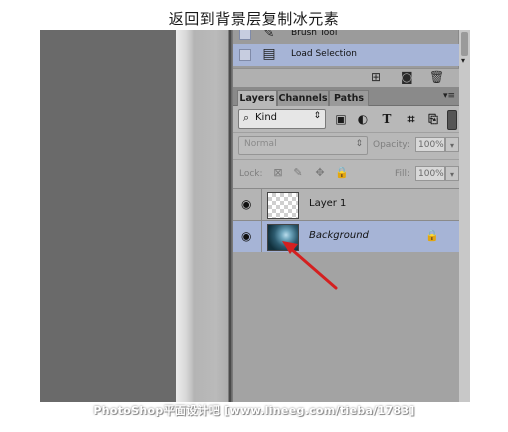 The width and height of the screenshot is (508, 432). Describe the element at coordinates (346, 55) in the screenshot. I see `history-item-load-selection: ▤ Load Selection` at that location.